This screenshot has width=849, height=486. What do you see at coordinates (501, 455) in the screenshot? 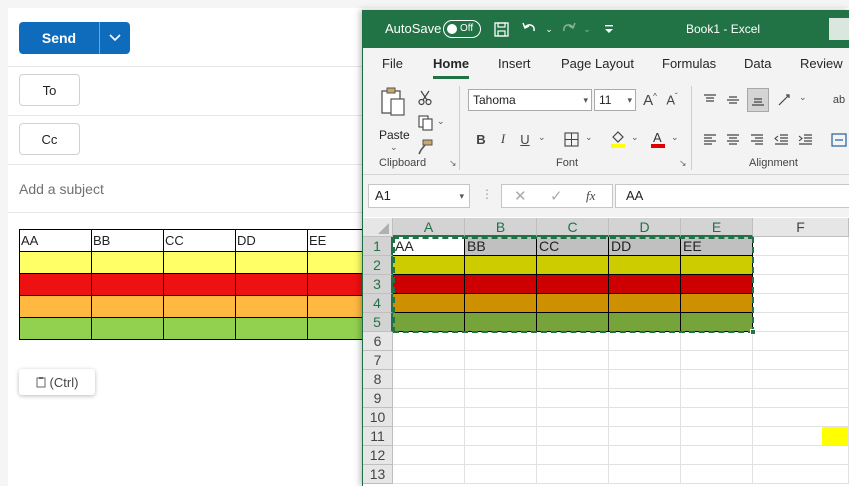
I see `cell-b12` at bounding box center [501, 455].